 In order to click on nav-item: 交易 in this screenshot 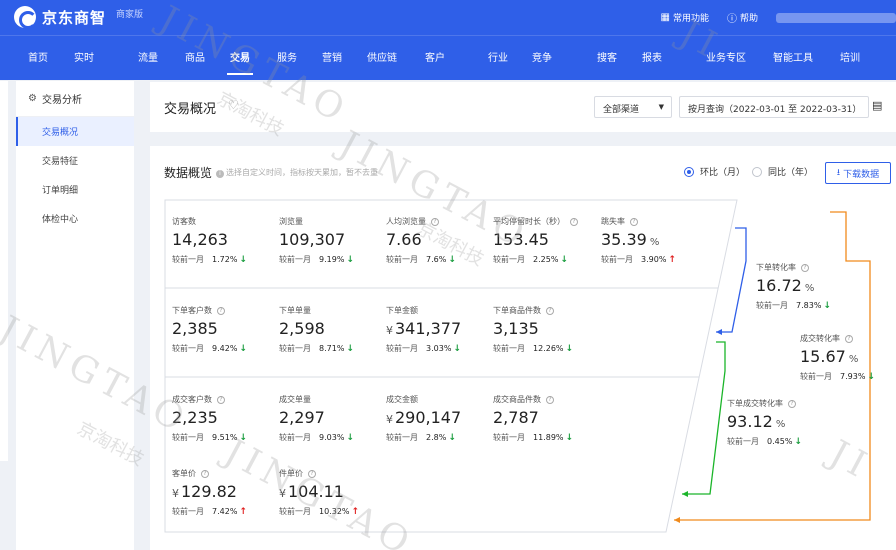, I will do `click(240, 62)`.